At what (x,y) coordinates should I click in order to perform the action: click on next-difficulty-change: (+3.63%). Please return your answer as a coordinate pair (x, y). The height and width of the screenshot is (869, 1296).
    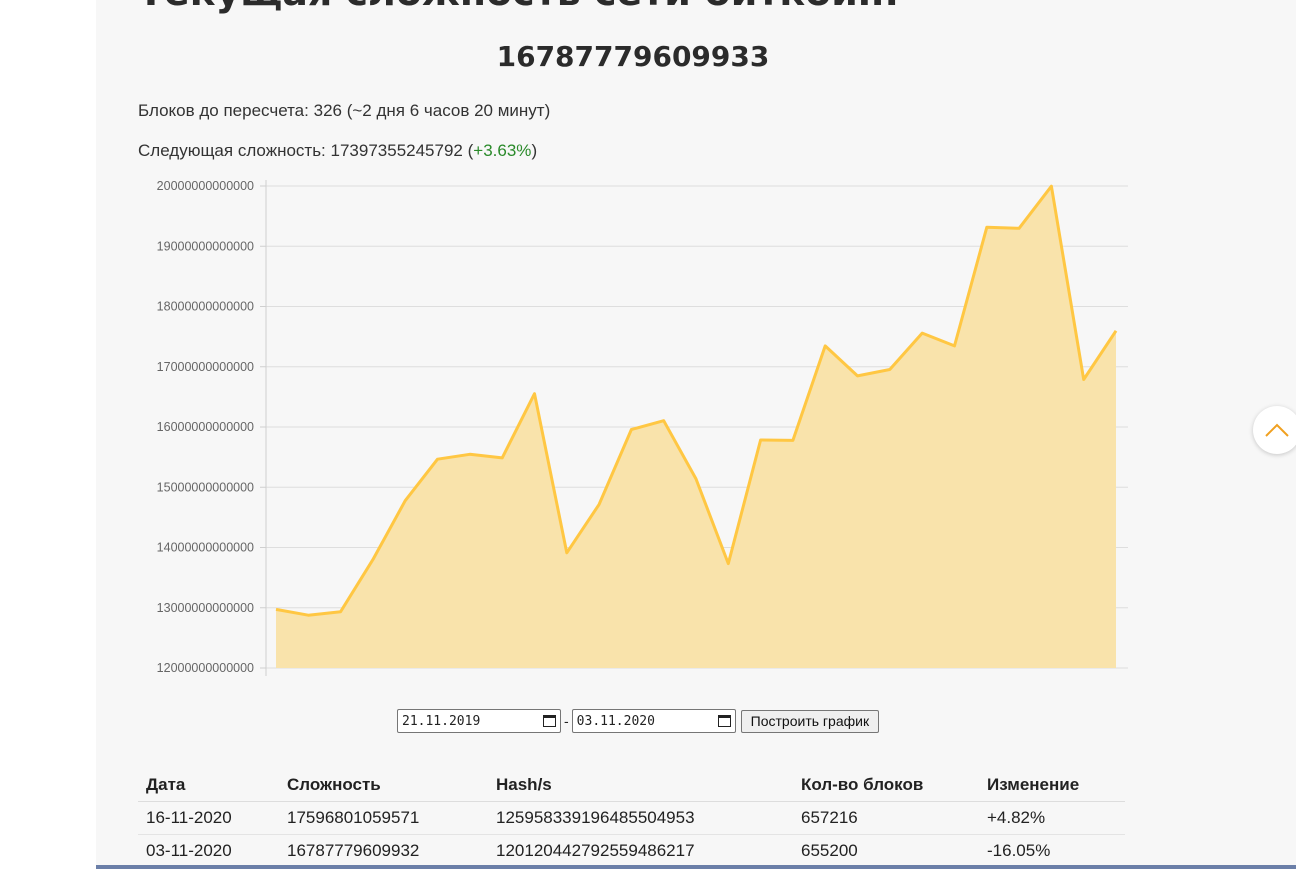
    Looking at the image, I should click on (502, 150).